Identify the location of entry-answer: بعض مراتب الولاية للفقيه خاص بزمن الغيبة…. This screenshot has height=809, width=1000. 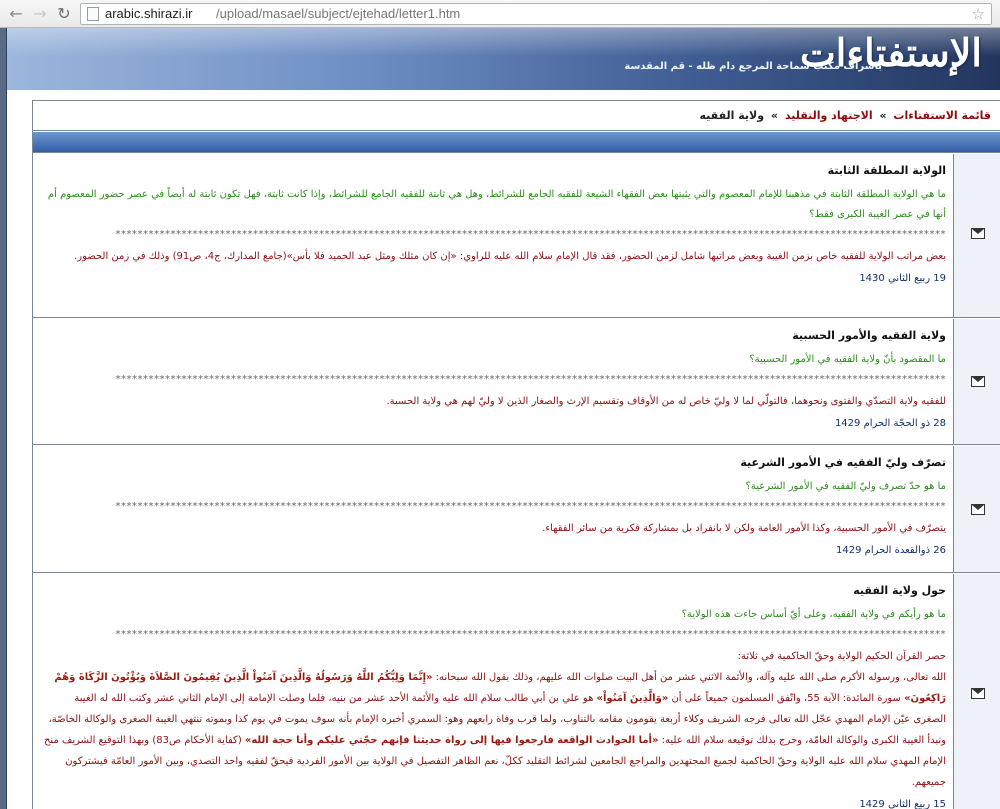
(510, 256).